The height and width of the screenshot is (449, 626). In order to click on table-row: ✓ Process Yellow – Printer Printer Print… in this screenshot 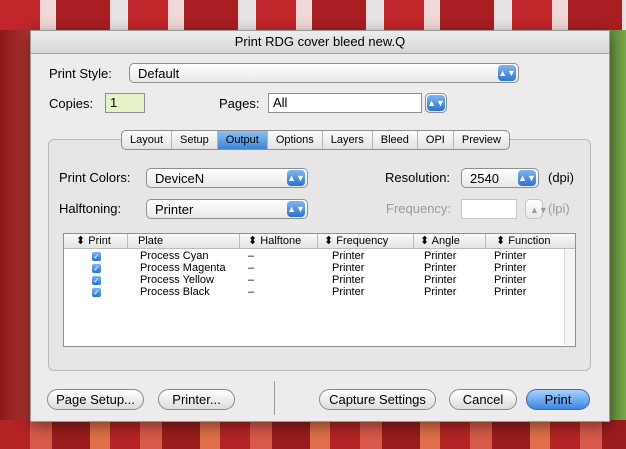, I will do `click(319, 280)`.